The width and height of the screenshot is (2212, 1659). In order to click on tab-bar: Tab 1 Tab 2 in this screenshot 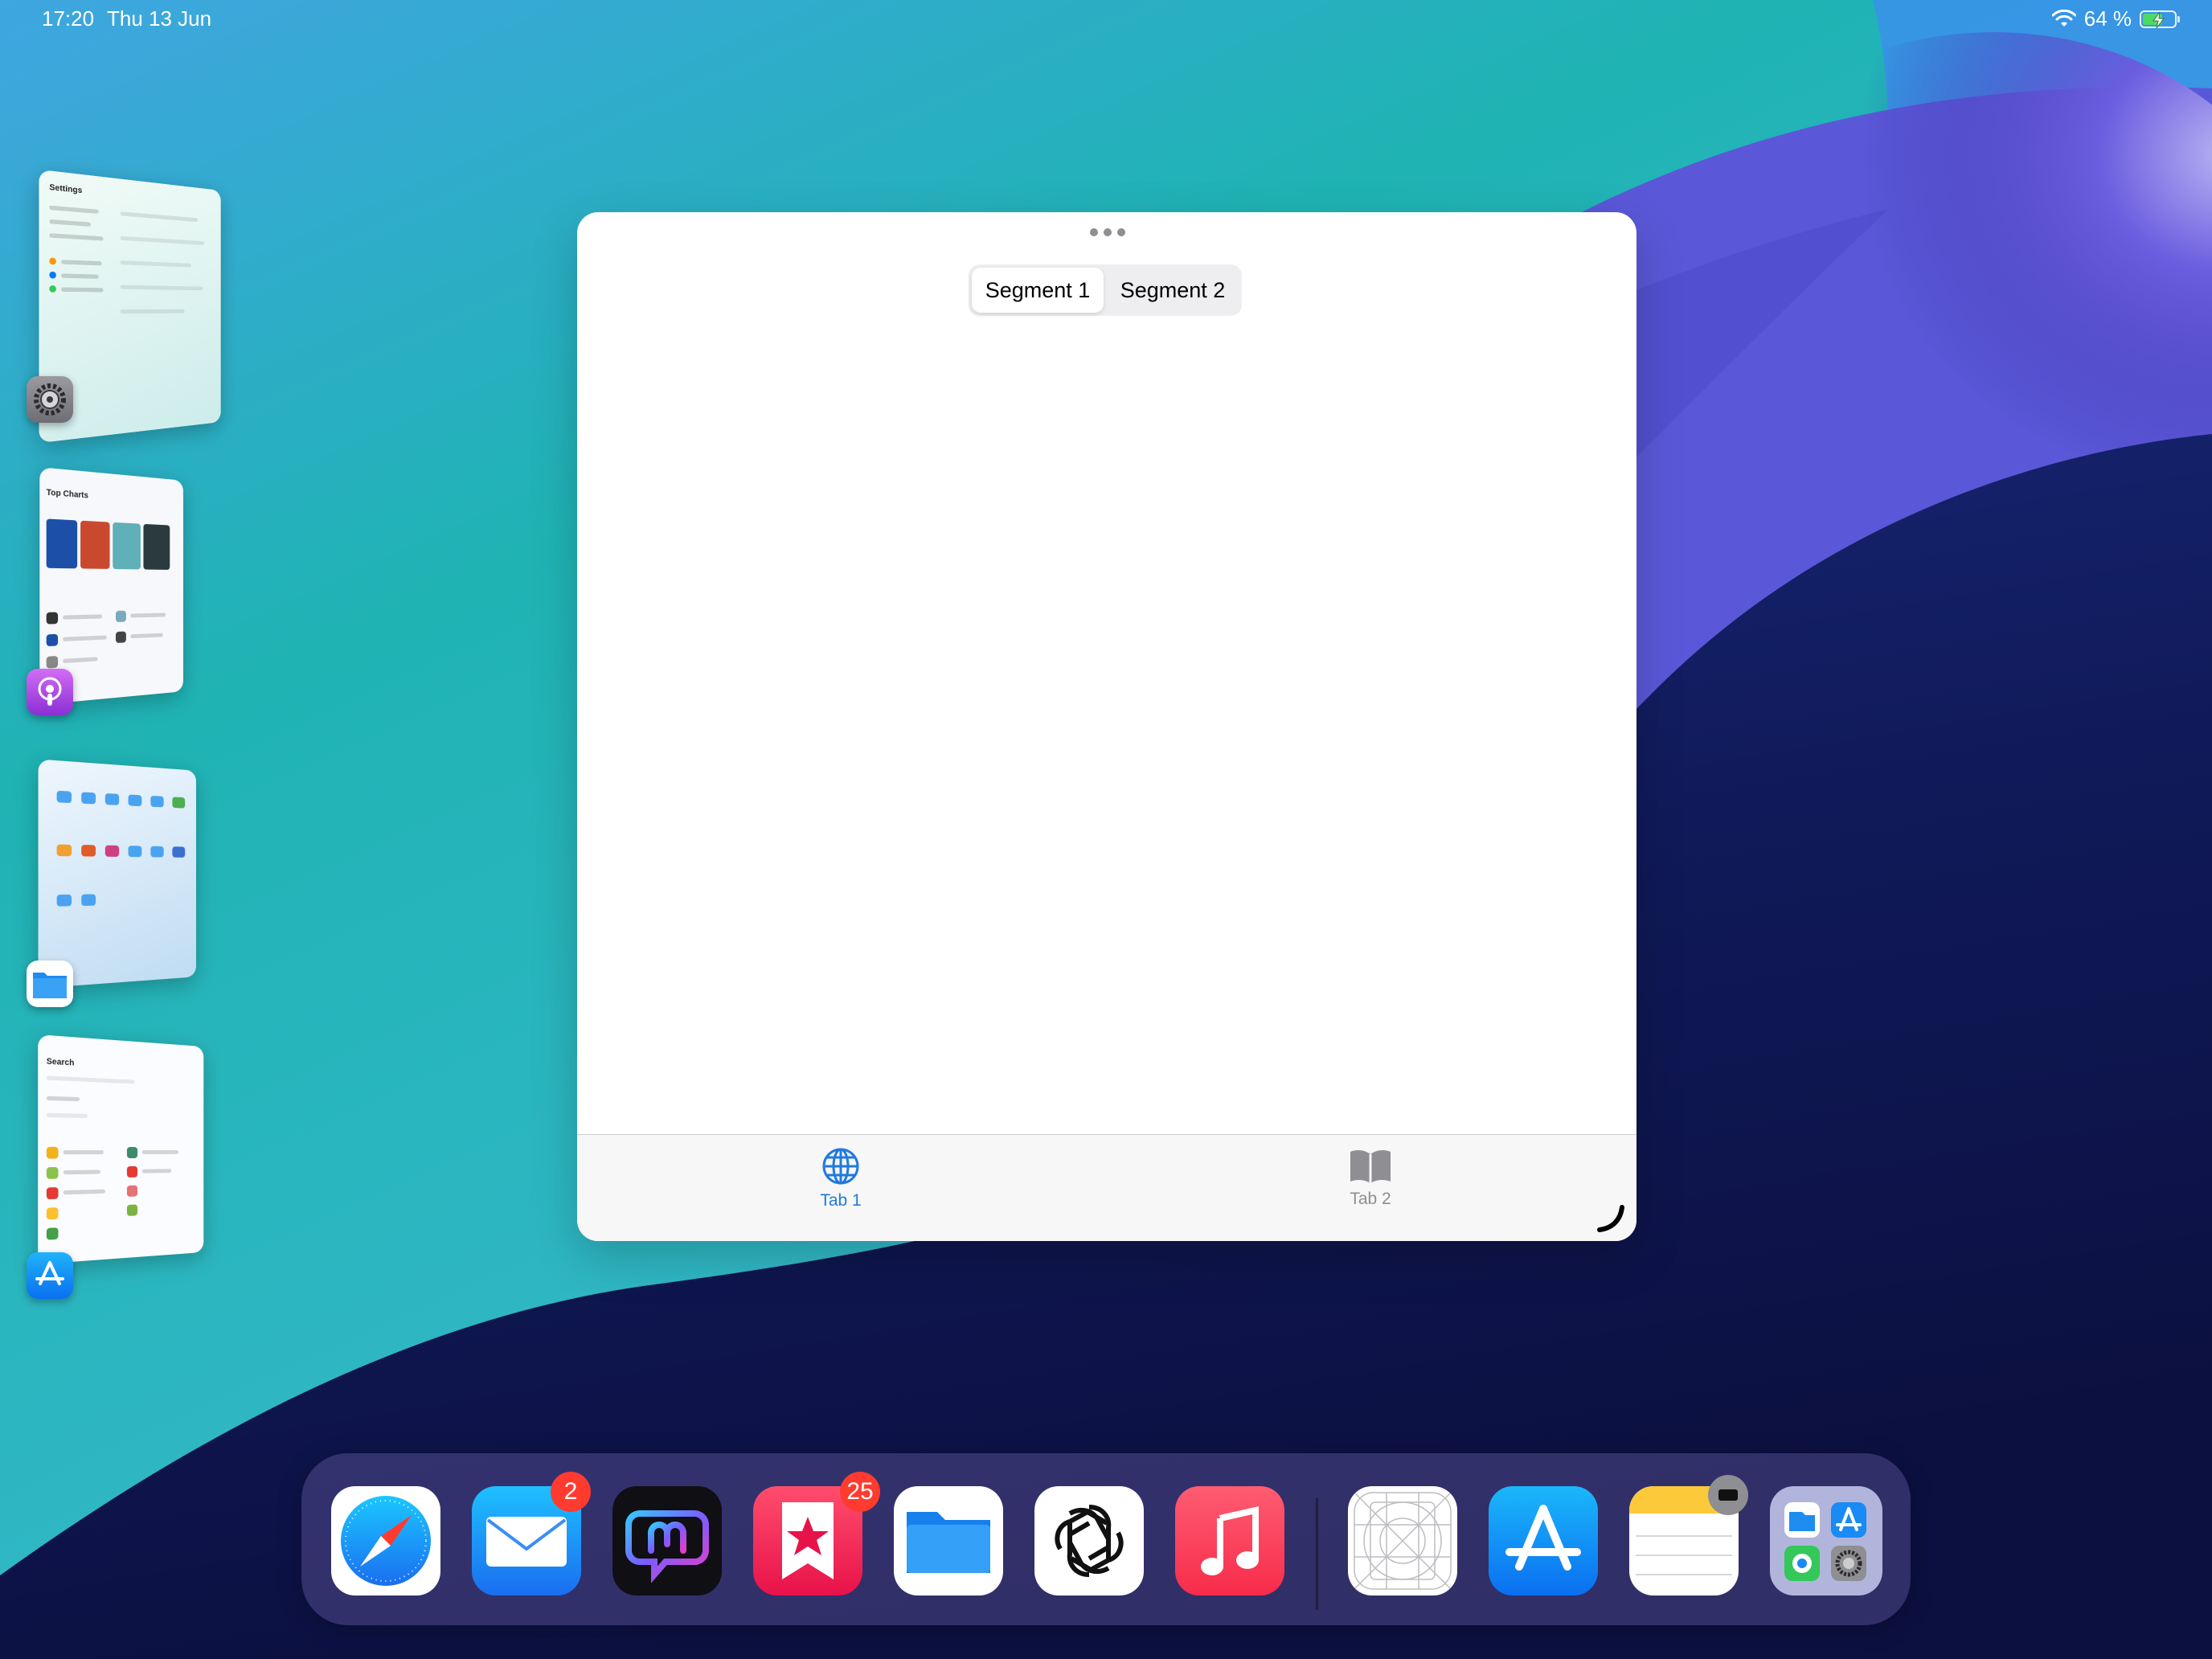, I will do `click(1106, 1187)`.